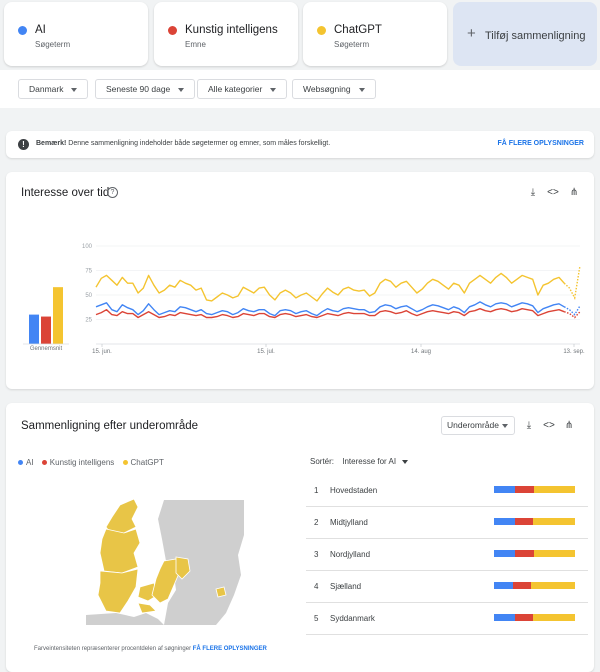 This screenshot has height=672, width=600. I want to click on term-name: AI, so click(40, 30).